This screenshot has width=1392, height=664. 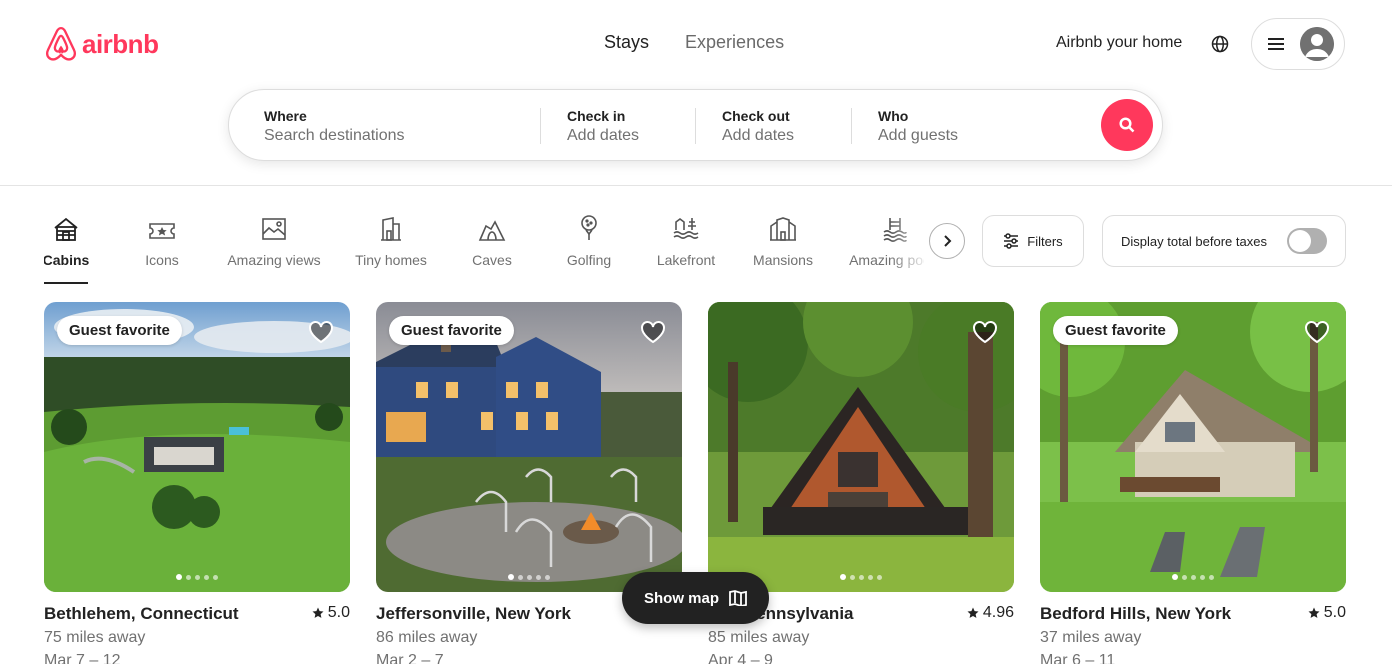 I want to click on rating-value: 4.96, so click(x=998, y=612).